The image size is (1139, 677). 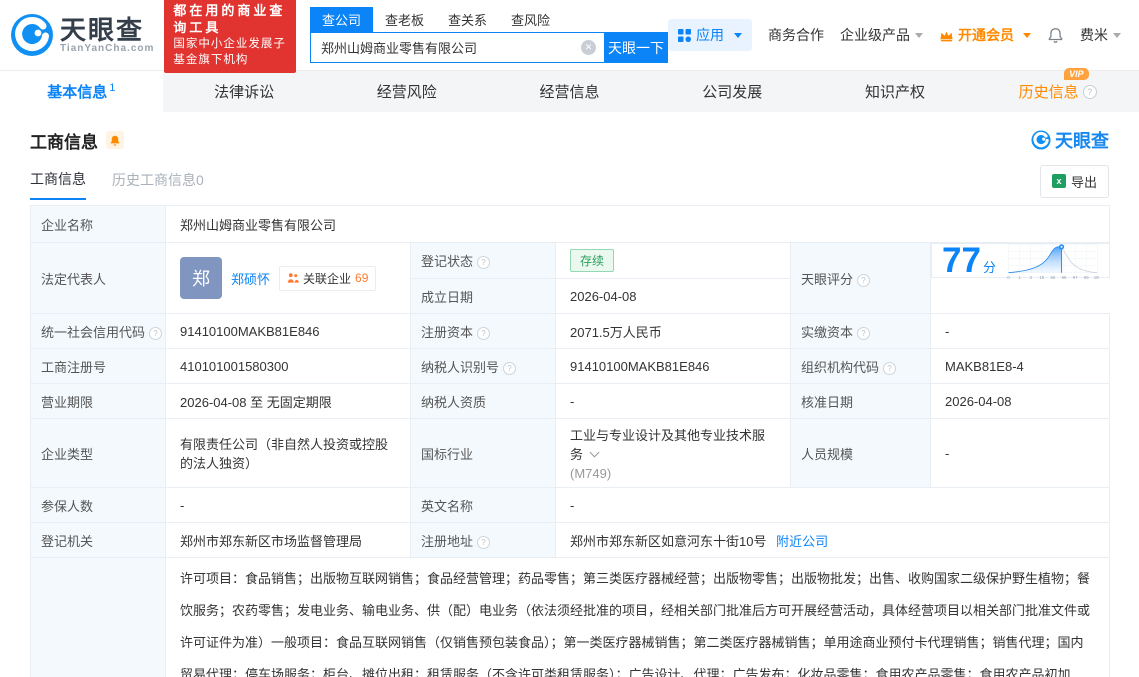 I want to click on tab-history-info: VIP 历史信息 ?, so click(x=1057, y=90).